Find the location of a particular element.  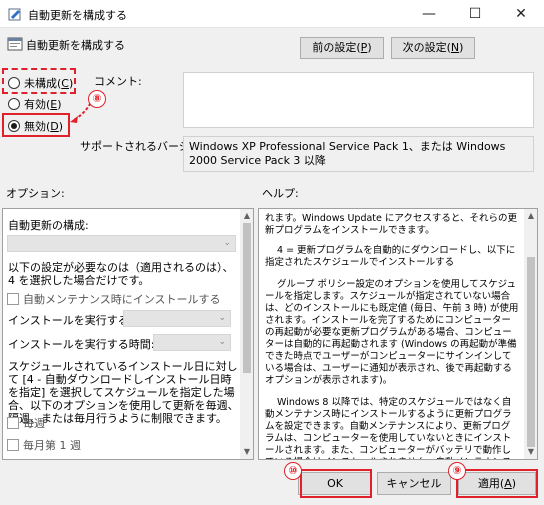

radio-enabled: 有効(E) is located at coordinates (35, 104).